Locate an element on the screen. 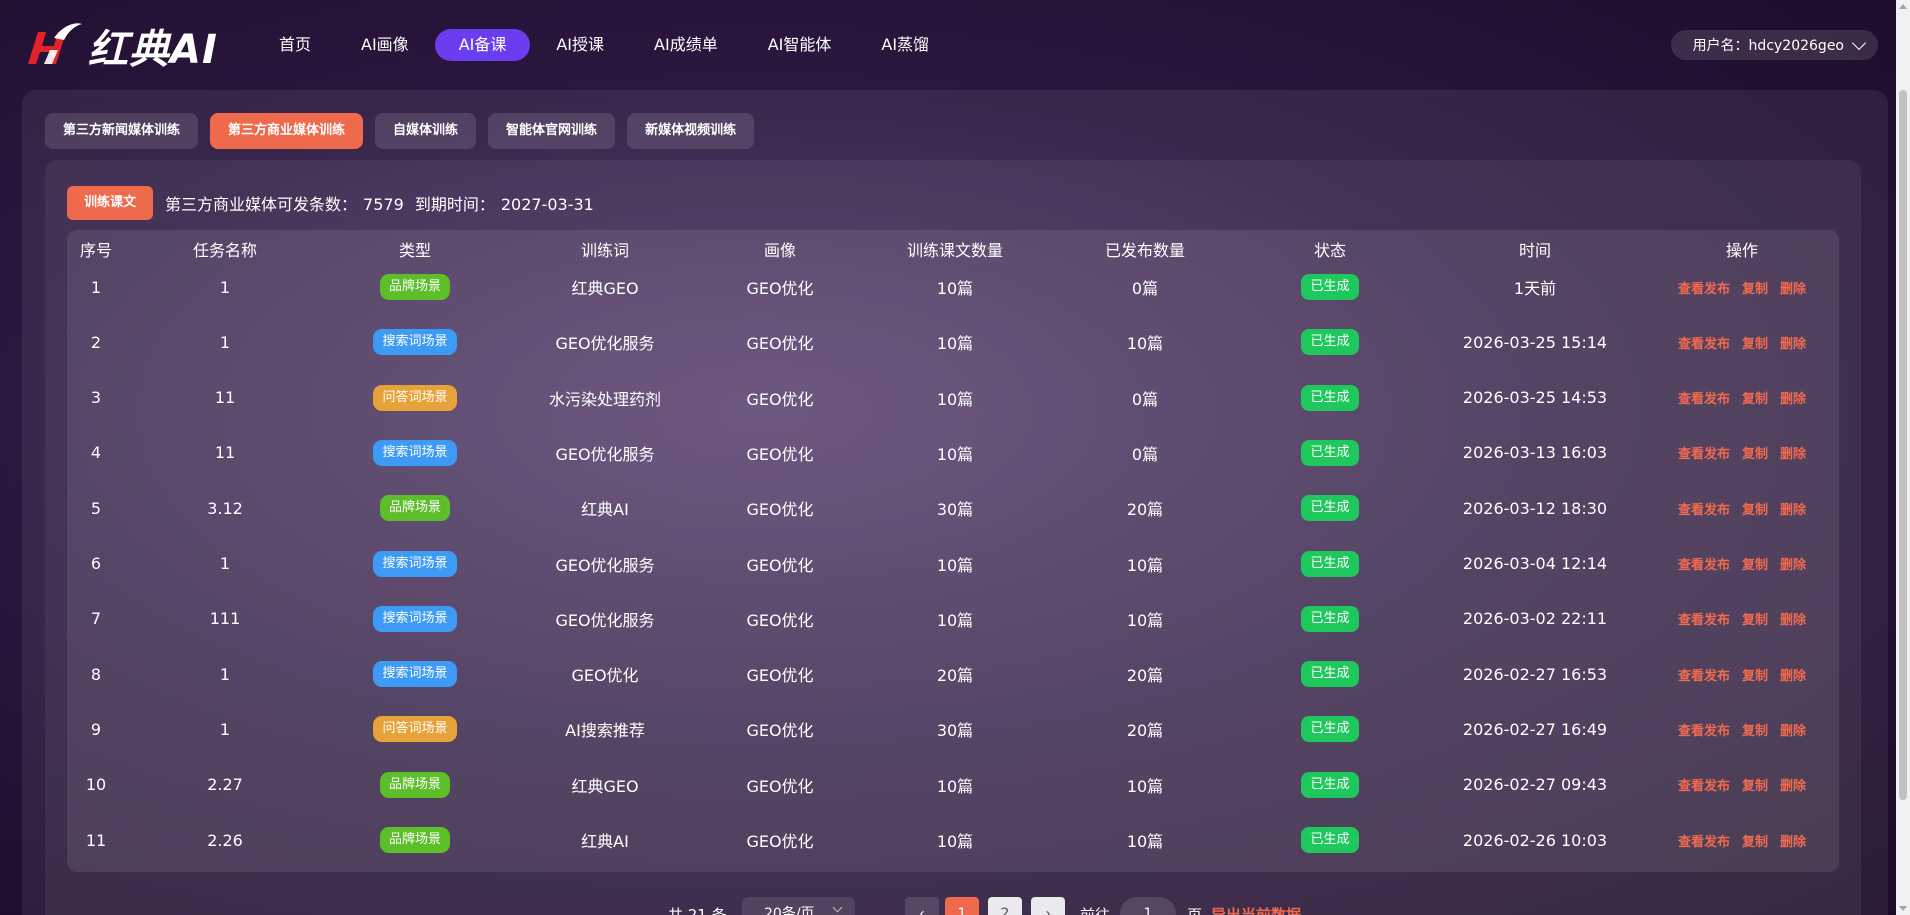 Image resolution: width=1910 pixels, height=915 pixels. table-cell: 2026-03-02 22:11 is located at coordinates (1535, 619).